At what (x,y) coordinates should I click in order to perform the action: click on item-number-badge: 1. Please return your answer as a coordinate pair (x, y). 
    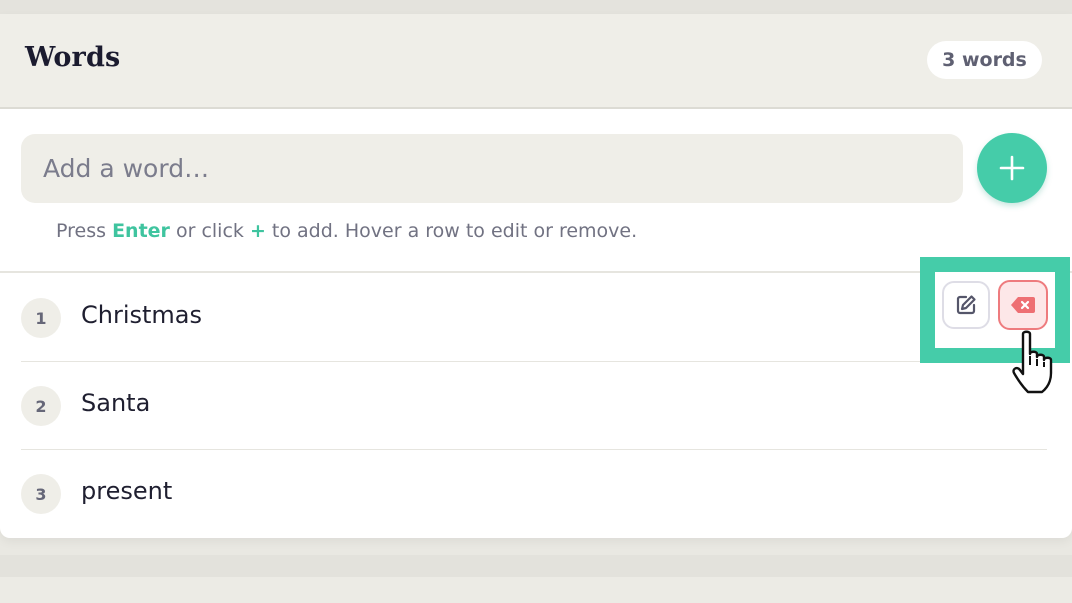
    Looking at the image, I should click on (41, 318).